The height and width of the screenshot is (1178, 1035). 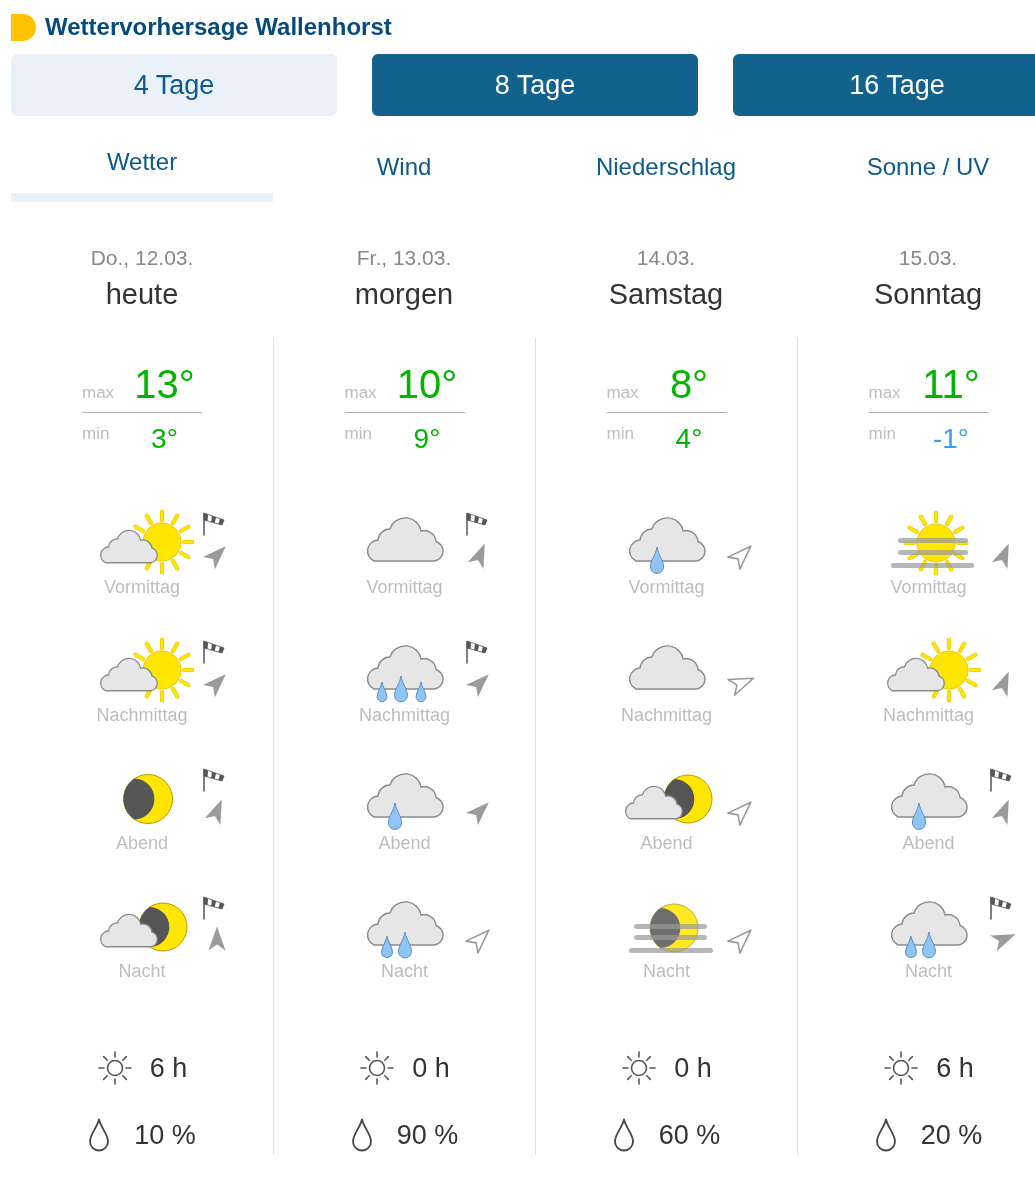 What do you see at coordinates (884, 85) in the screenshot?
I see `range-tab: 16 Tage` at bounding box center [884, 85].